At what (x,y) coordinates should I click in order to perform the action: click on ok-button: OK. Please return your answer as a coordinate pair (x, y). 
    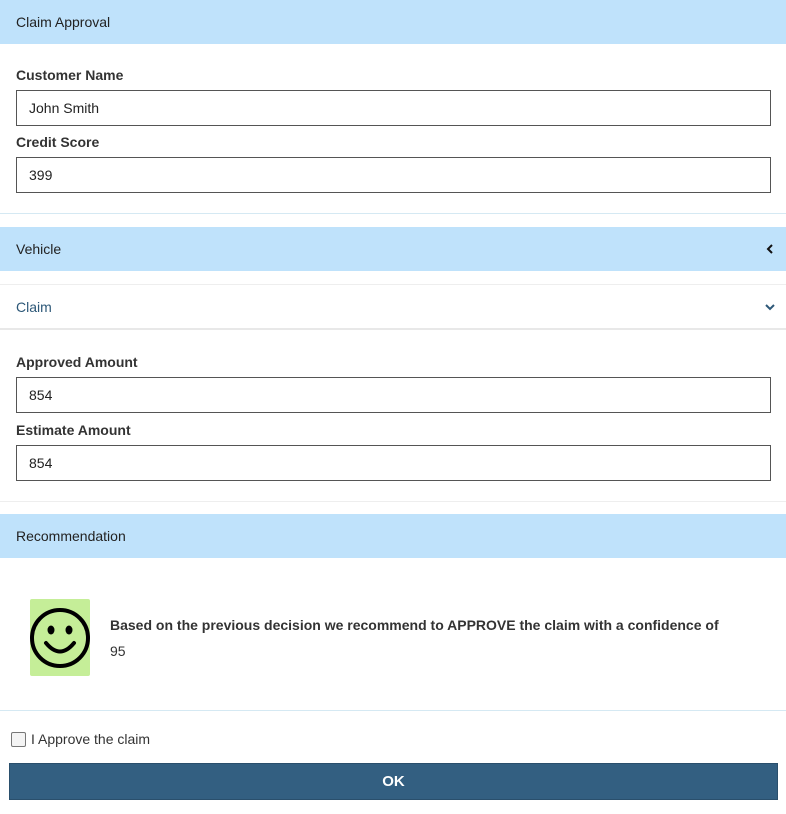
    Looking at the image, I should click on (393, 781).